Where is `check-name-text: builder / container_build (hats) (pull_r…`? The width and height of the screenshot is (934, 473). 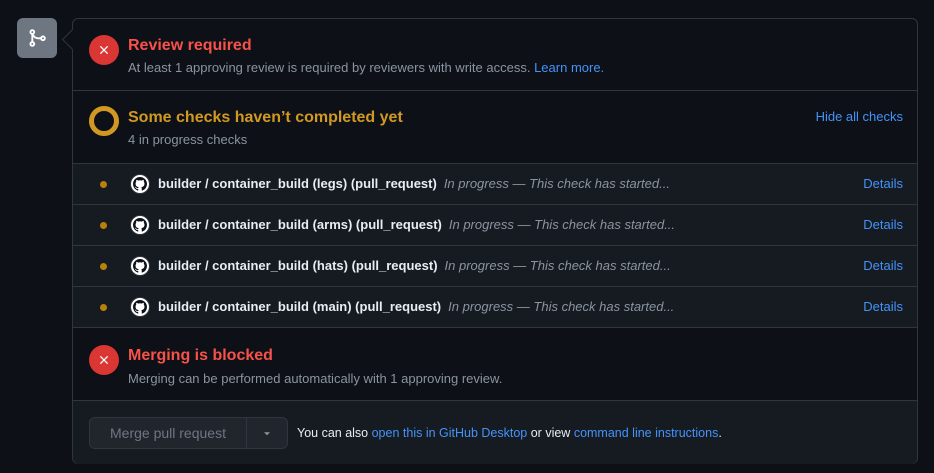 check-name-text: builder / container_build (hats) (pull_r… is located at coordinates (298, 265).